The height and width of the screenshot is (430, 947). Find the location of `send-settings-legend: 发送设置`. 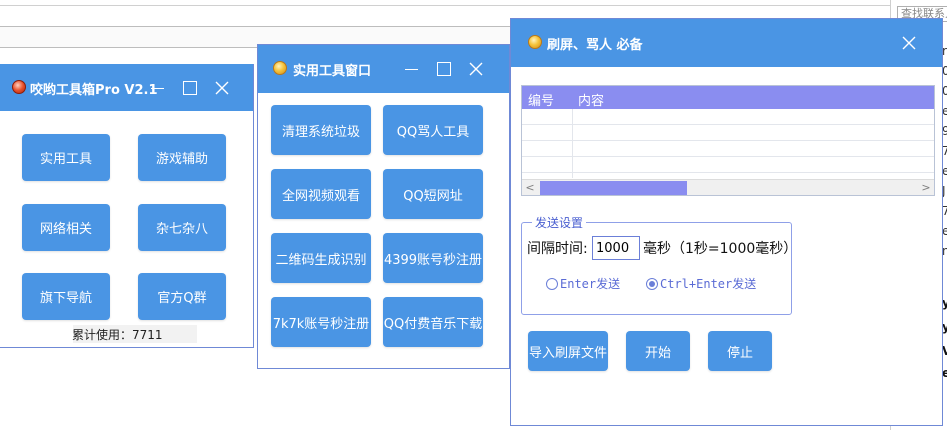

send-settings-legend: 发送设置 is located at coordinates (559, 222).